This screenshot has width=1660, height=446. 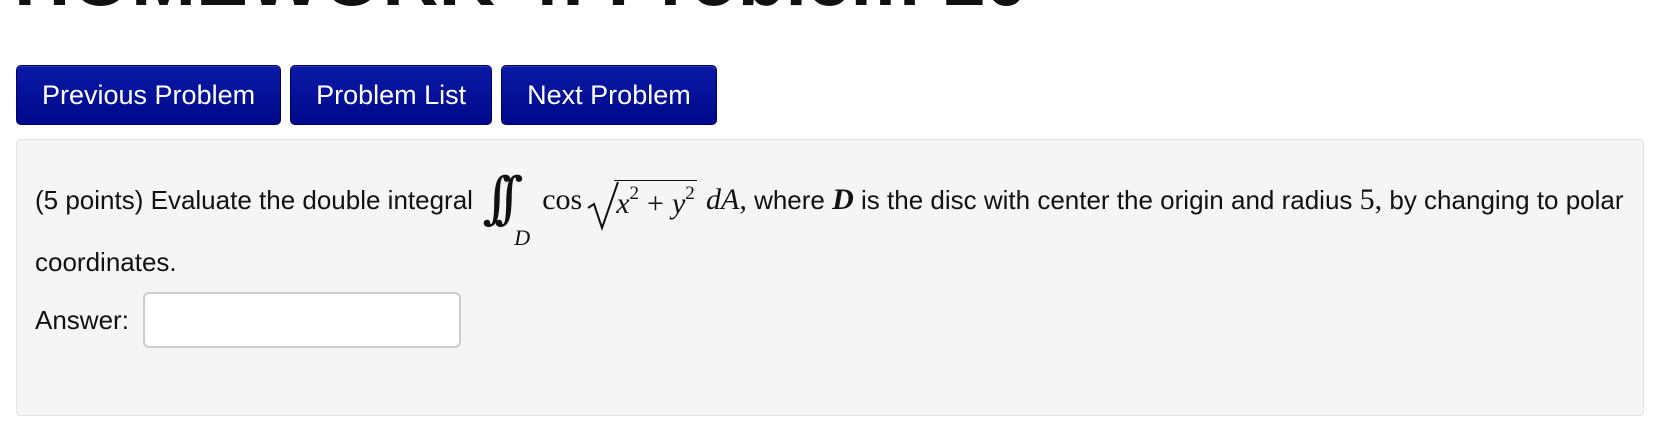 What do you see at coordinates (82, 319) in the screenshot?
I see `answer-label: Answer:` at bounding box center [82, 319].